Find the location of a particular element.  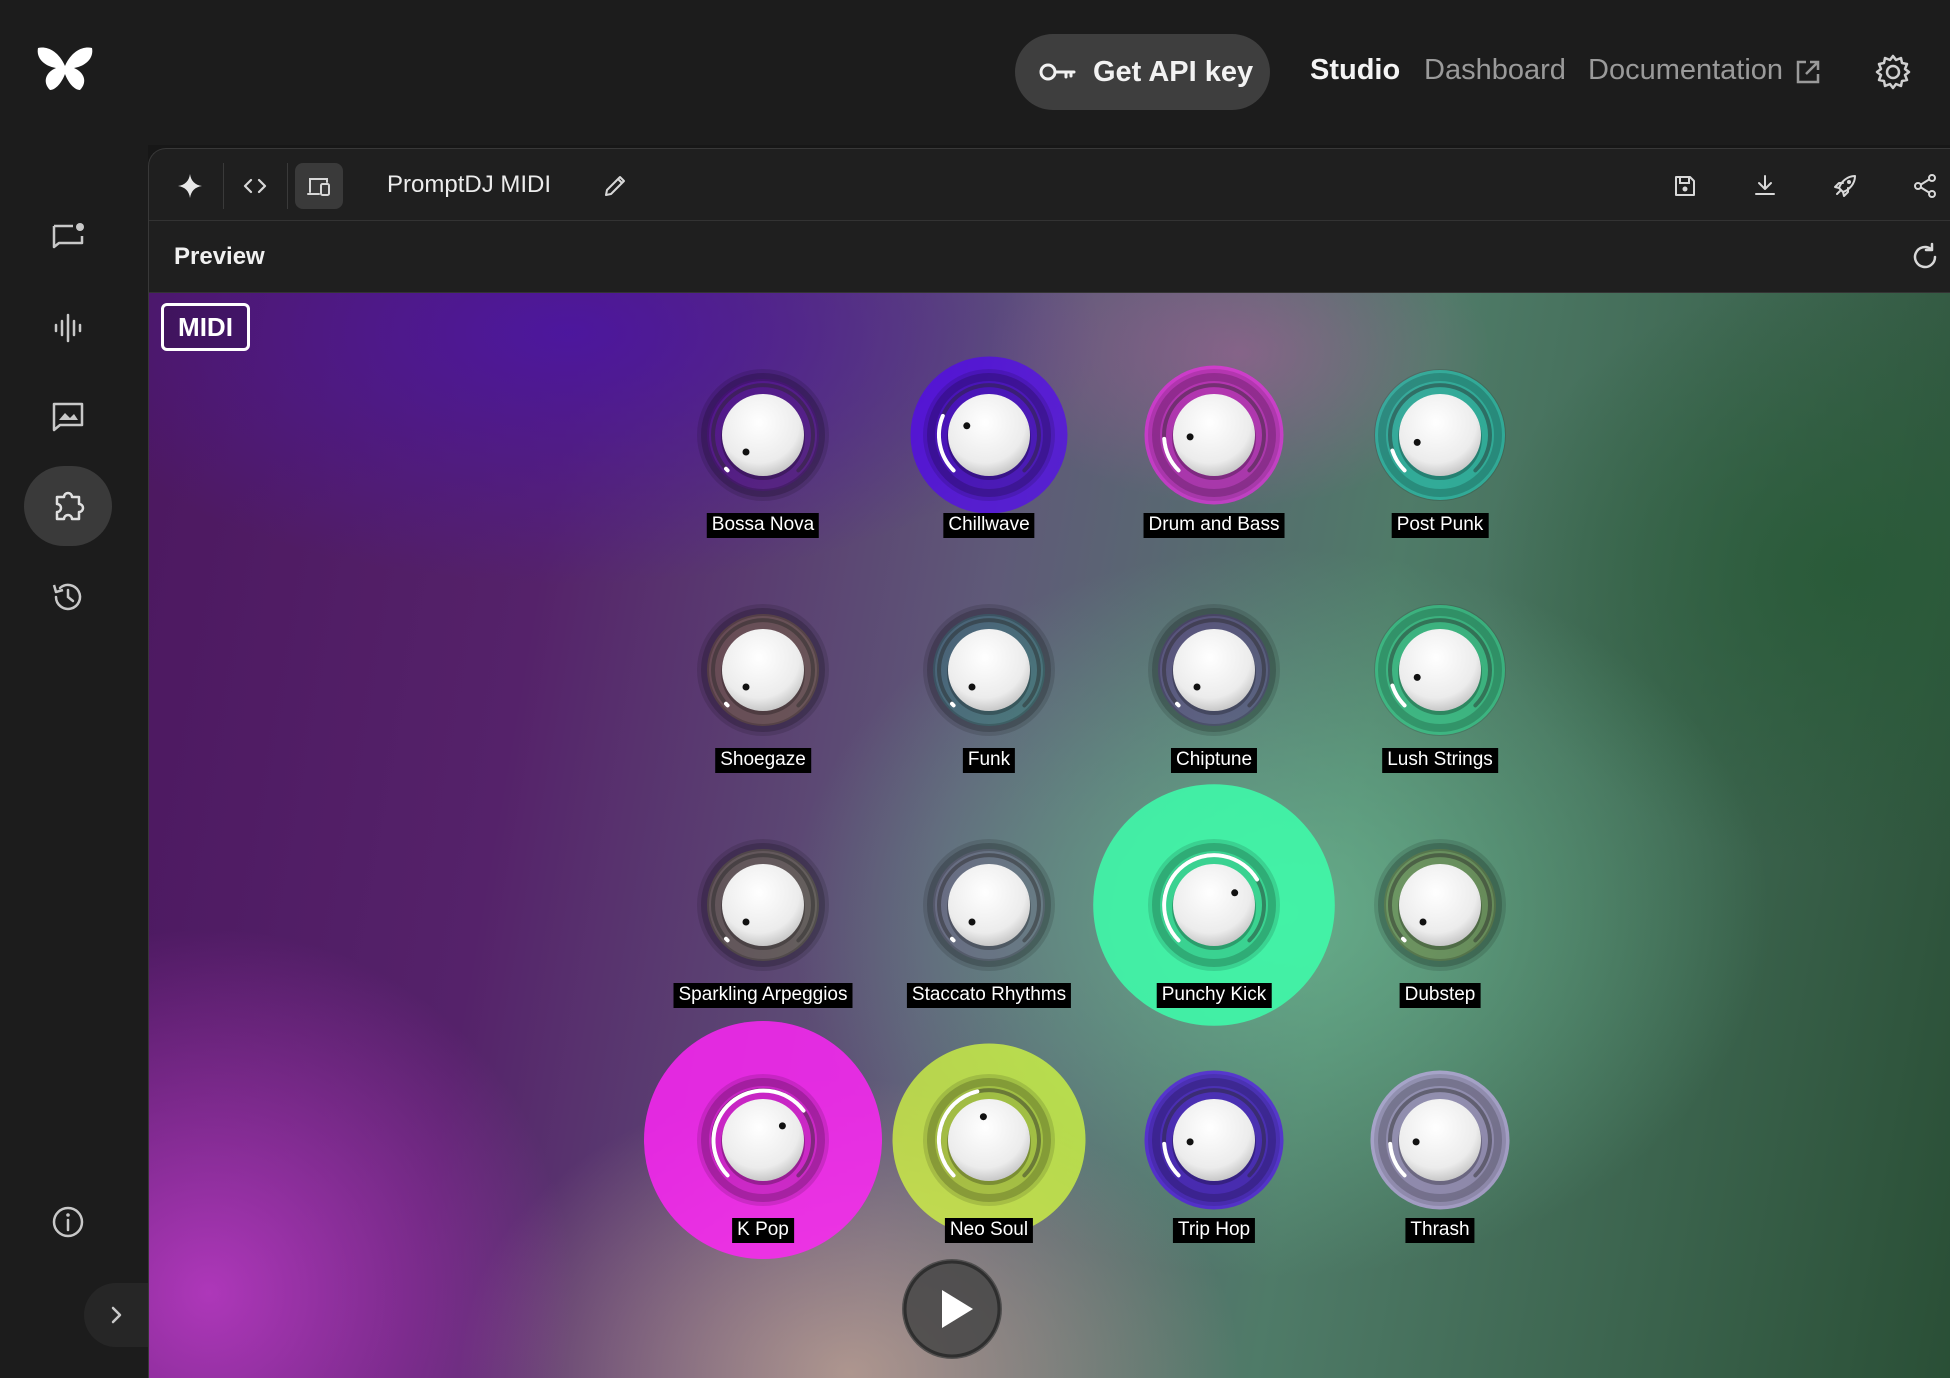

sidebar-item-apps is located at coordinates (68, 506).